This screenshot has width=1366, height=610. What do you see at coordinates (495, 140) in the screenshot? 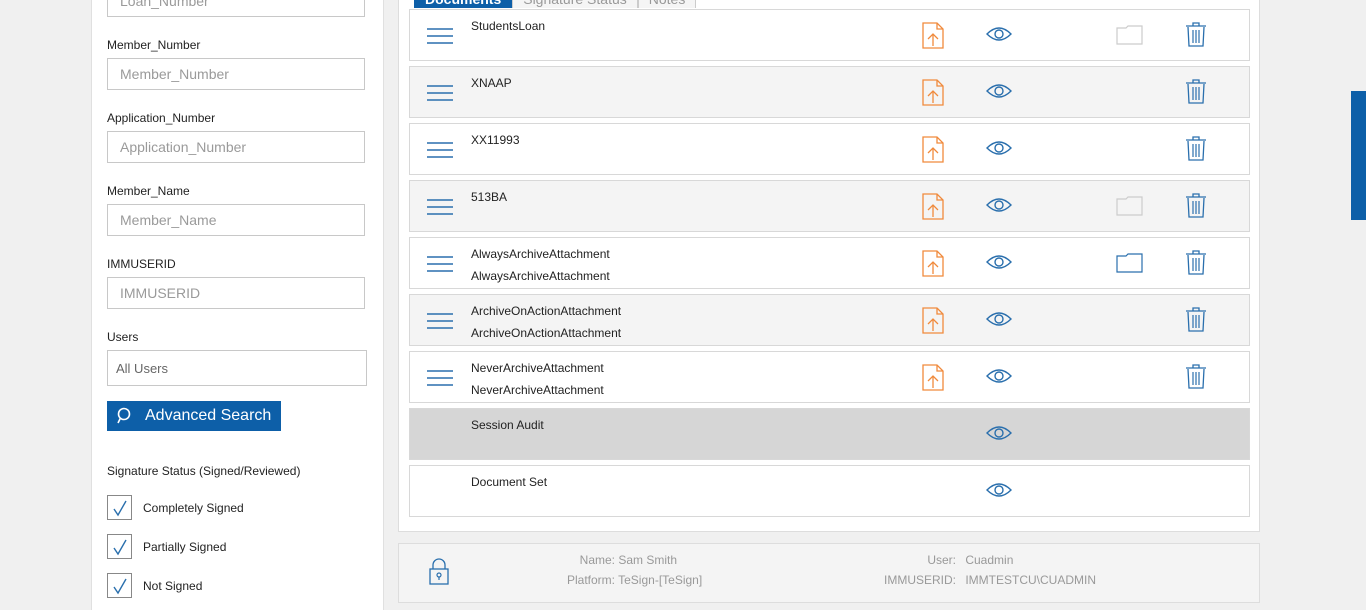
I see `document-name: XX11993` at bounding box center [495, 140].